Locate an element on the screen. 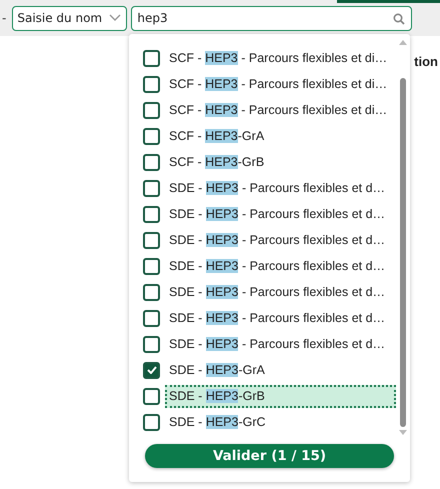 Image resolution: width=440 pixels, height=489 pixels. section-heading: tion is located at coordinates (426, 61).